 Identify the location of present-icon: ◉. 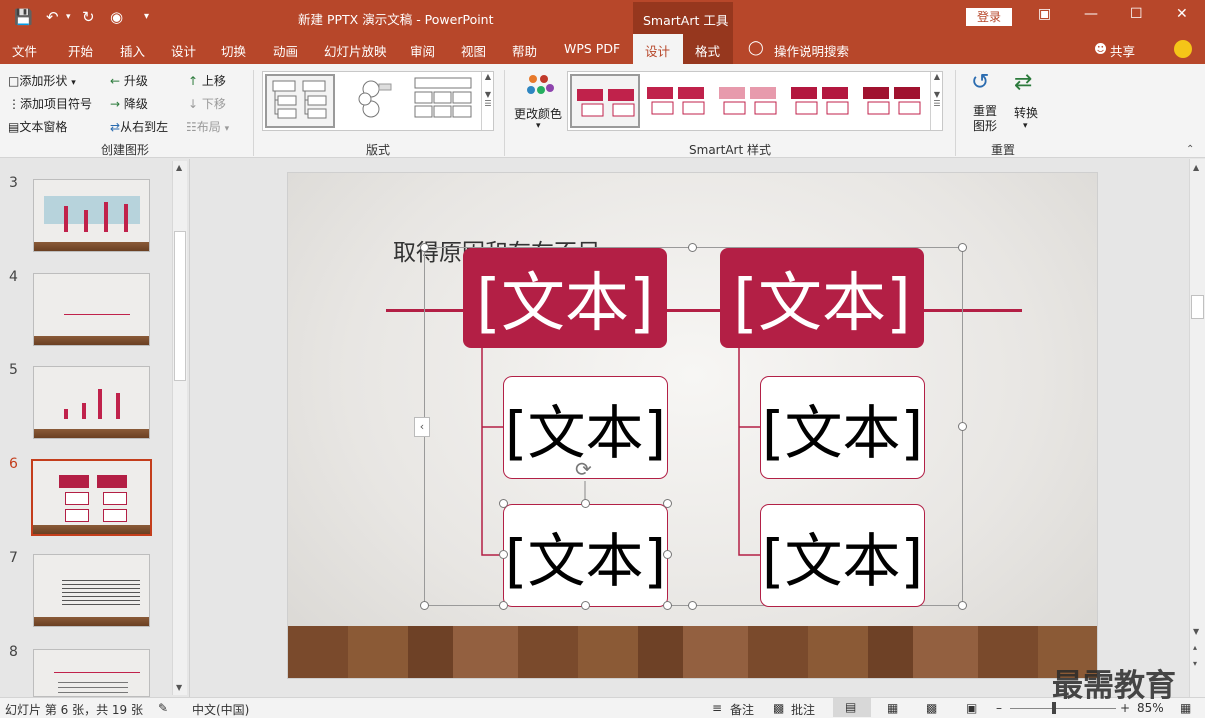
(116, 17).